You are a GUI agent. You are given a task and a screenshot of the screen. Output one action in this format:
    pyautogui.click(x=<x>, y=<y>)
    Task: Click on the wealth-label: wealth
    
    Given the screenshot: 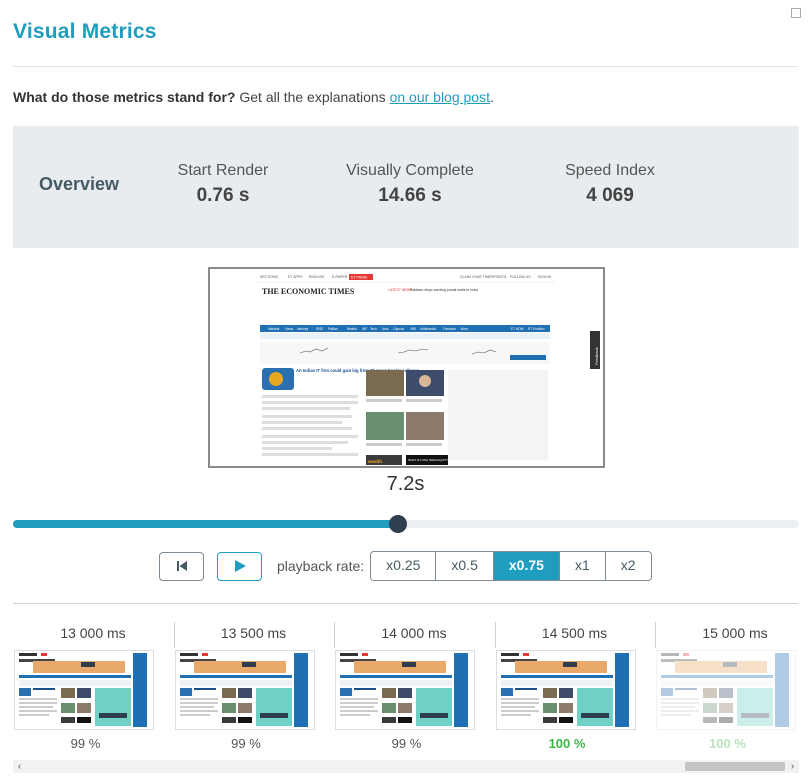 What is the action you would take?
    pyautogui.click(x=374, y=461)
    